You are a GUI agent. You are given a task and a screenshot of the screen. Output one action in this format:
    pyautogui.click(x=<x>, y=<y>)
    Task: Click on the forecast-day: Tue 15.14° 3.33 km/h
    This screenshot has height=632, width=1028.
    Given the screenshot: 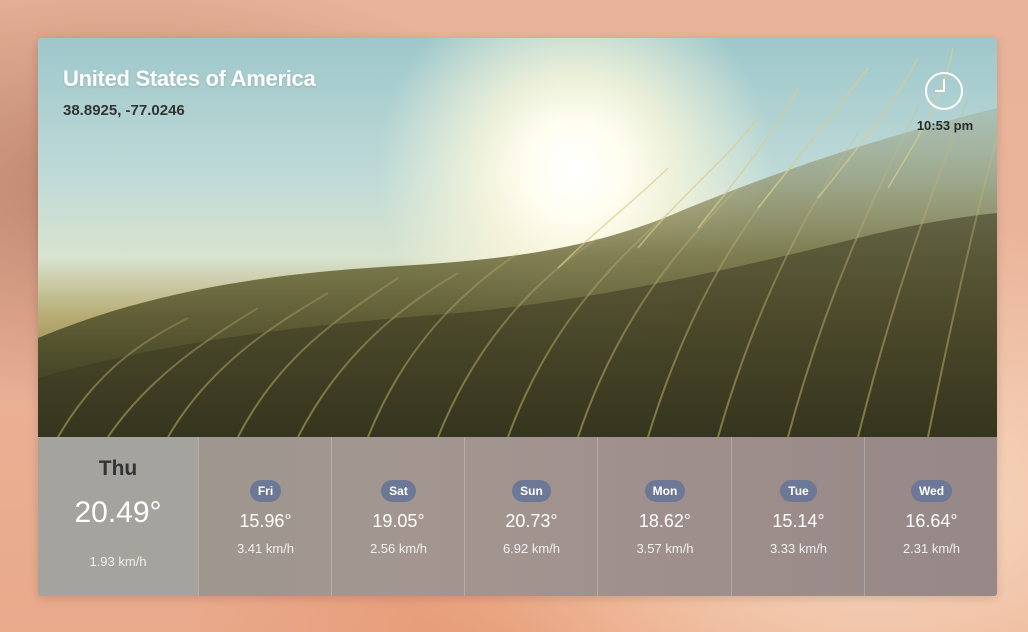 What is the action you would take?
    pyautogui.click(x=798, y=516)
    